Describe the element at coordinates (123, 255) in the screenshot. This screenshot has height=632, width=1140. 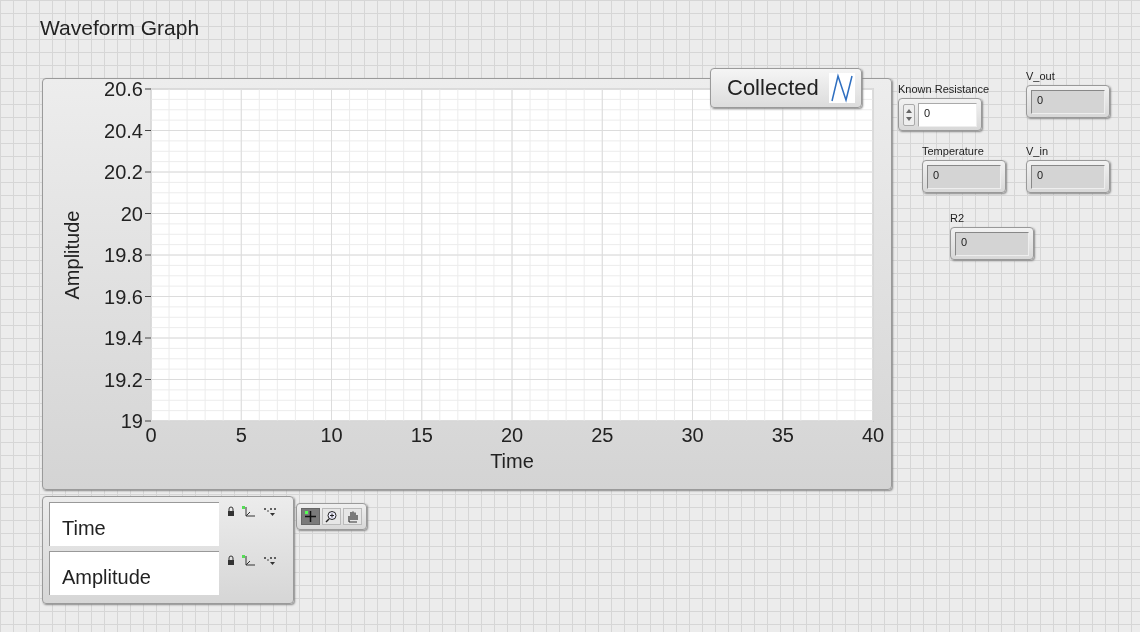
I see `y-tick-label: 19.8` at that location.